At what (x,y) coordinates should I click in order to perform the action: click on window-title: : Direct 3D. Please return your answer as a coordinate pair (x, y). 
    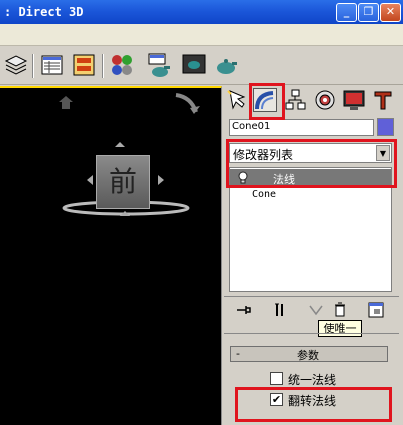
    Looking at the image, I should click on (44, 12).